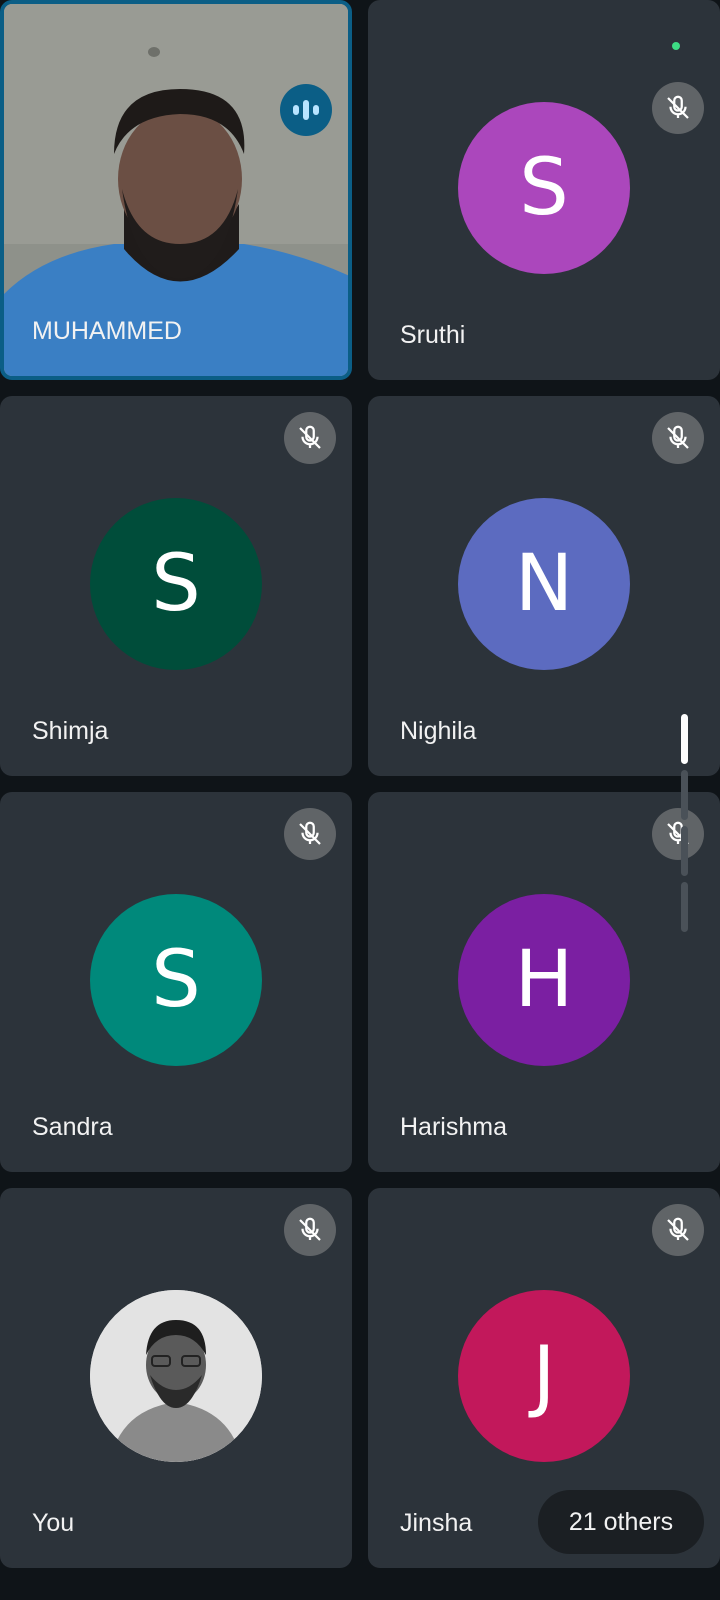  What do you see at coordinates (453, 1127) in the screenshot?
I see `participant-name: Harishma` at bounding box center [453, 1127].